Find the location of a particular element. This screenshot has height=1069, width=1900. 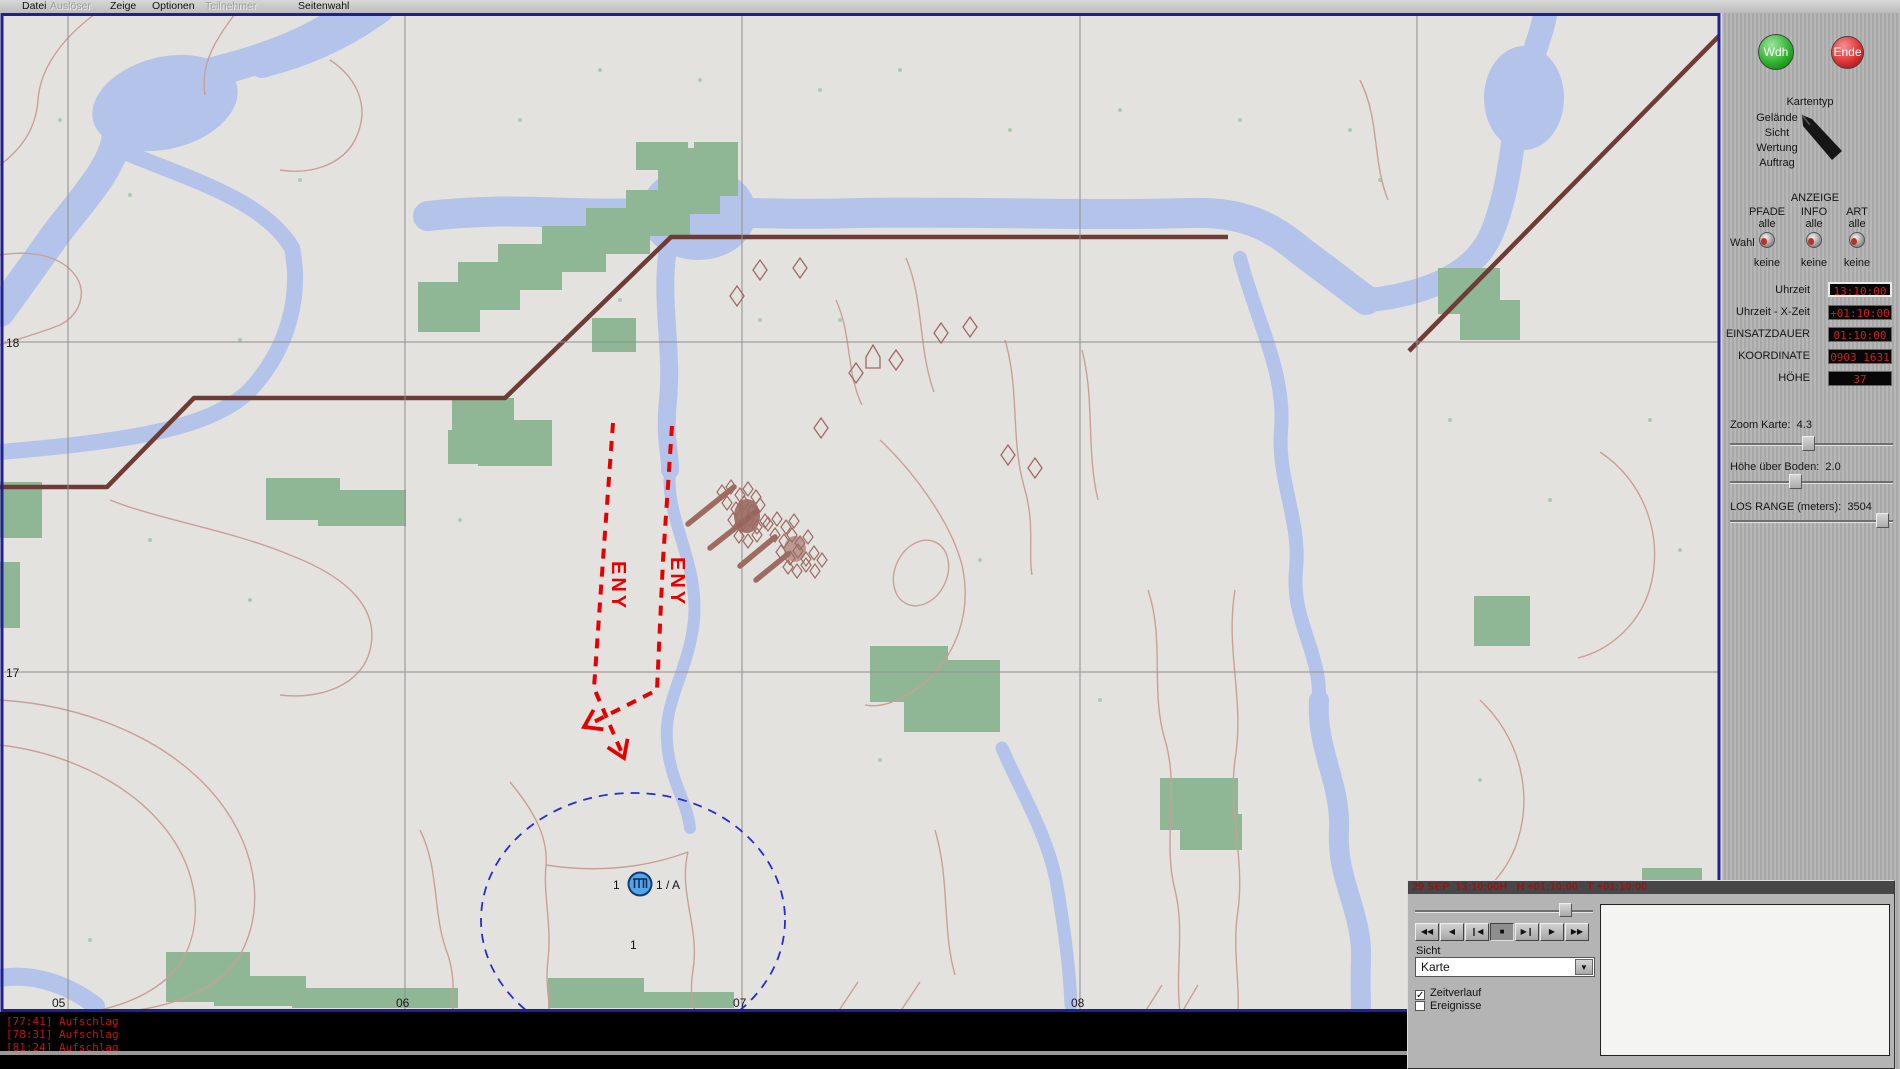

einsatzdauer-display: 01:10:00 is located at coordinates (1860, 334).